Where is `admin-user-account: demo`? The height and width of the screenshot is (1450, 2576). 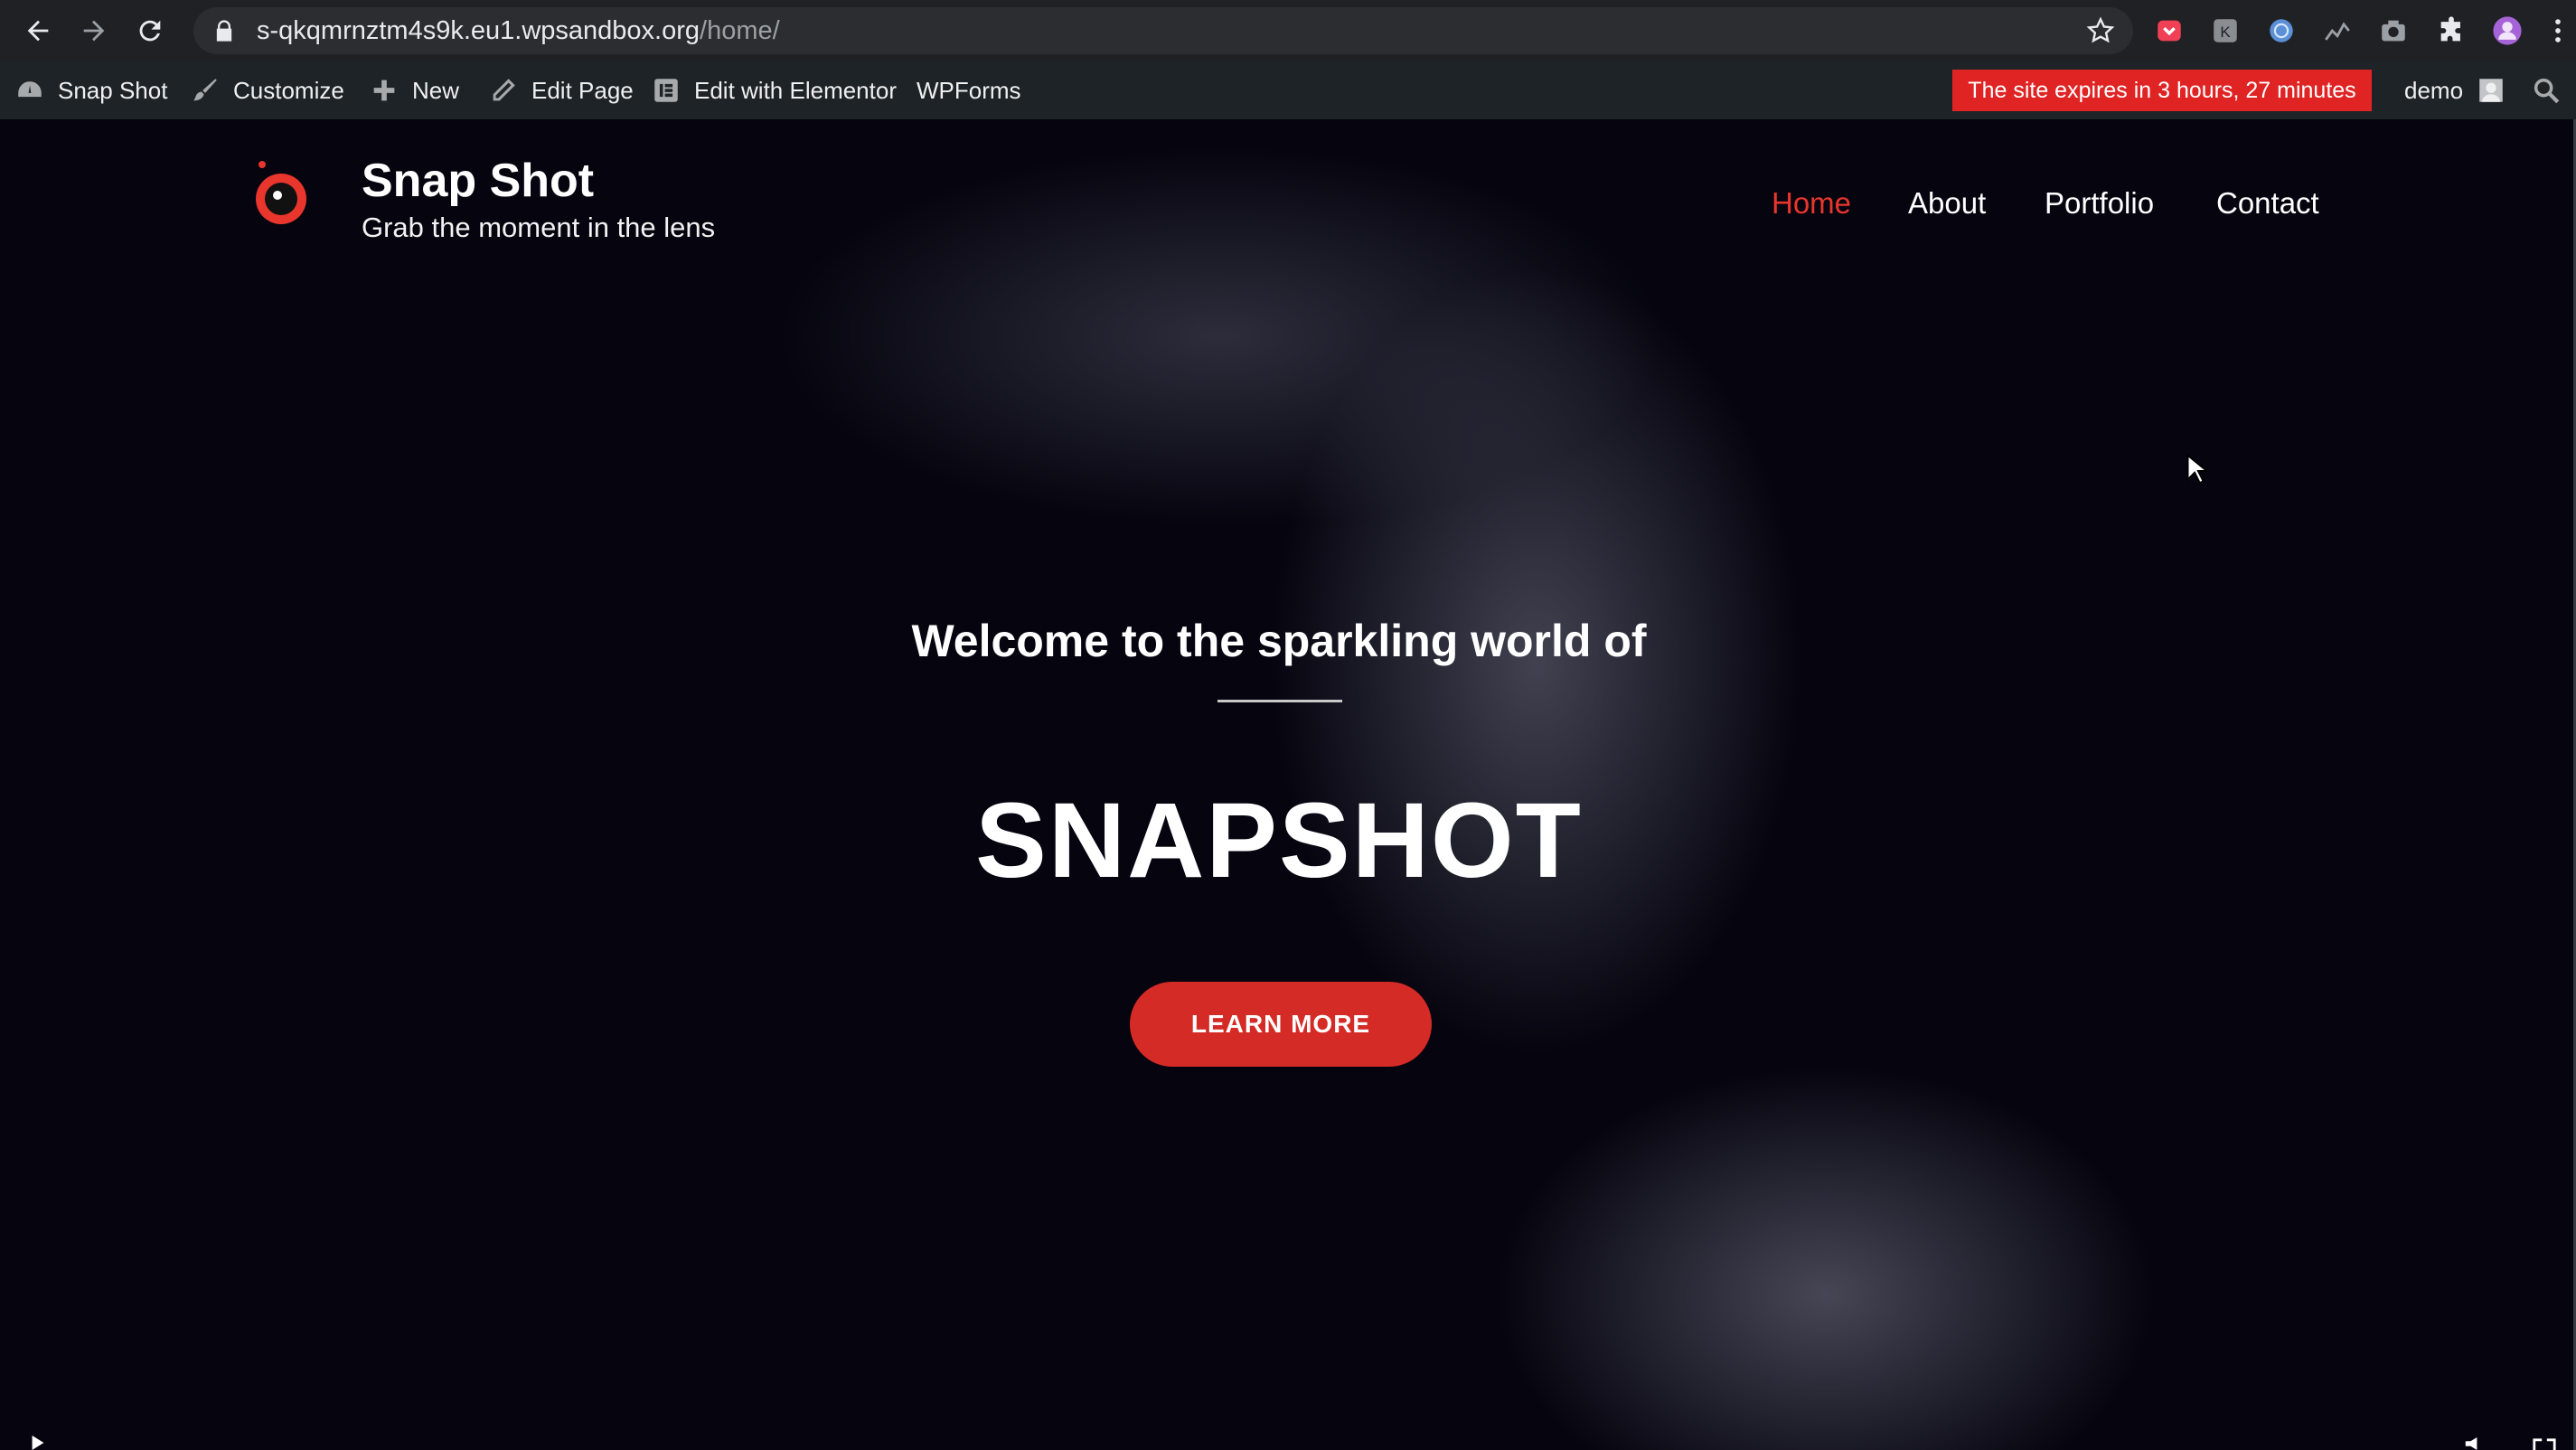
admin-user-account: demo is located at coordinates (2455, 90).